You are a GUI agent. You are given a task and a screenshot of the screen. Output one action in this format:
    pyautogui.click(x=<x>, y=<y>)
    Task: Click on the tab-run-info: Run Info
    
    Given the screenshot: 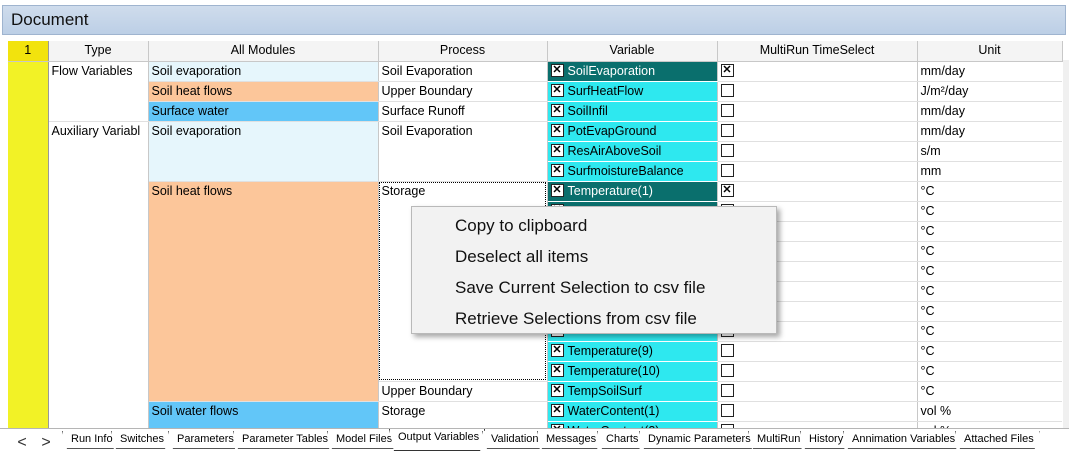 What is the action you would take?
    pyautogui.click(x=90, y=440)
    